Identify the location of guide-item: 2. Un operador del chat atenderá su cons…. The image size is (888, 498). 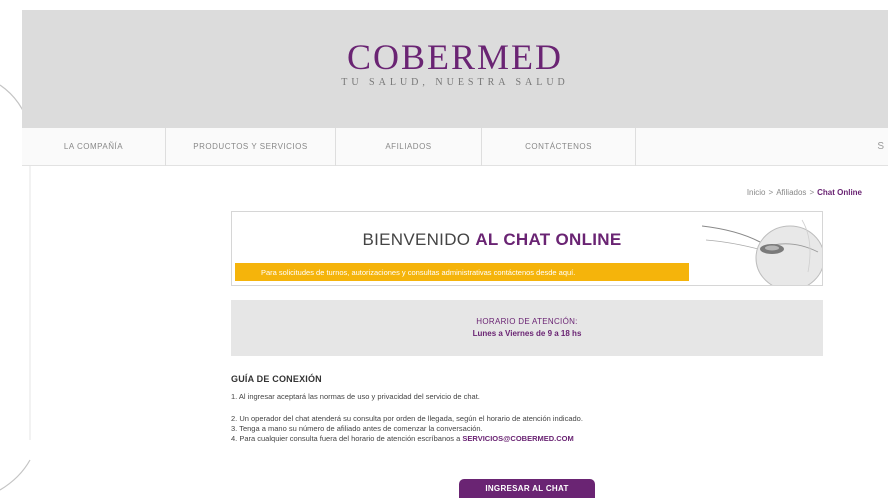
(407, 418).